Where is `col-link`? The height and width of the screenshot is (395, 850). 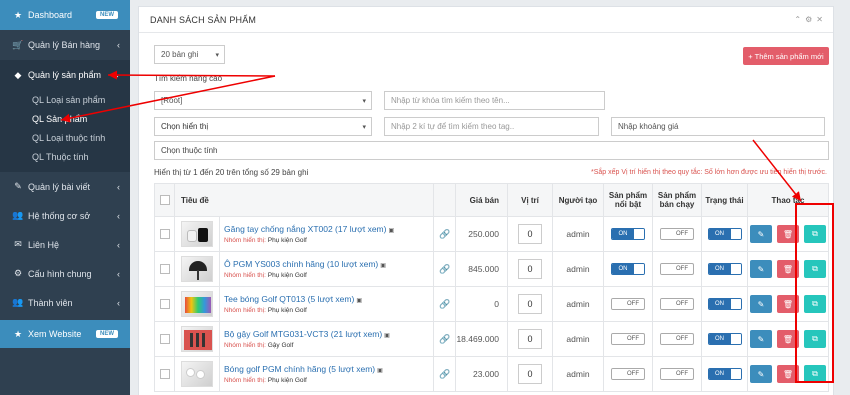 col-link is located at coordinates (445, 200).